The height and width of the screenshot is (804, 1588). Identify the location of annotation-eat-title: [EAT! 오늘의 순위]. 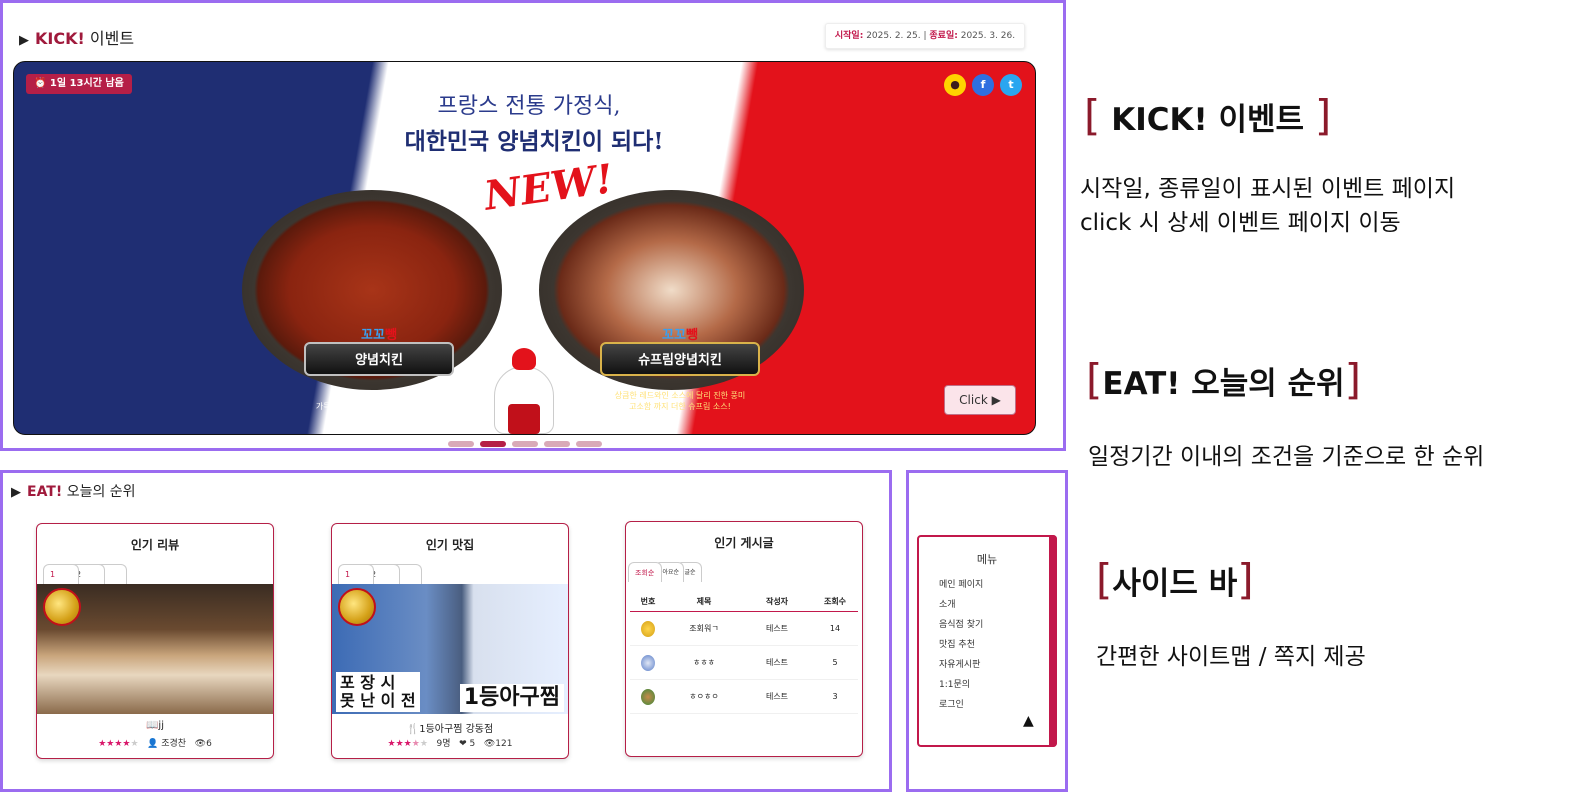
(1224, 379).